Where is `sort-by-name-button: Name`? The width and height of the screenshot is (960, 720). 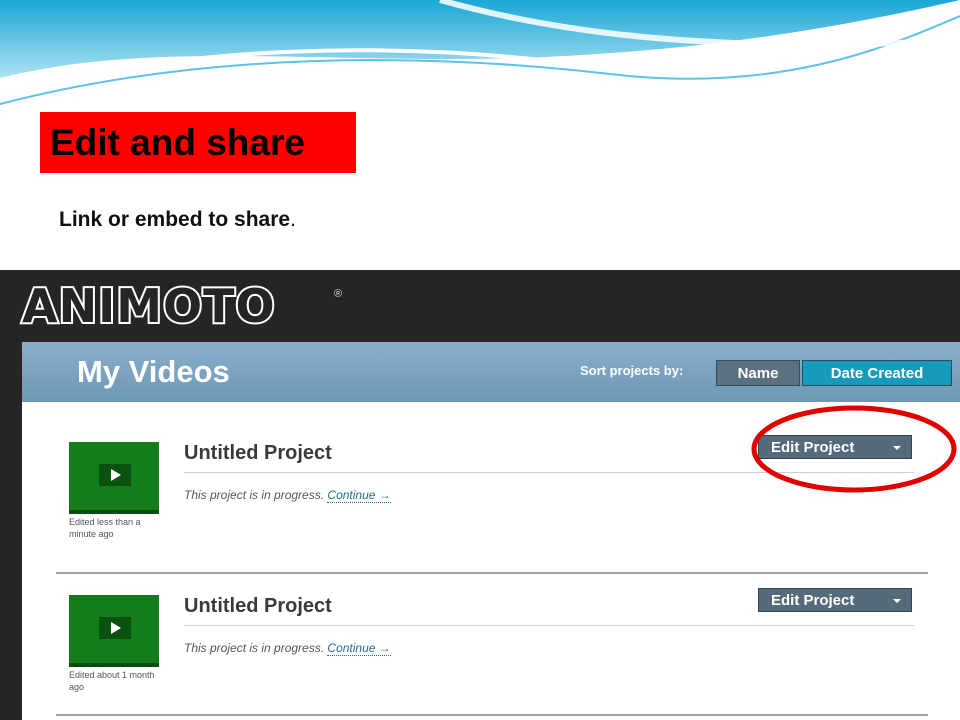 sort-by-name-button: Name is located at coordinates (758, 373).